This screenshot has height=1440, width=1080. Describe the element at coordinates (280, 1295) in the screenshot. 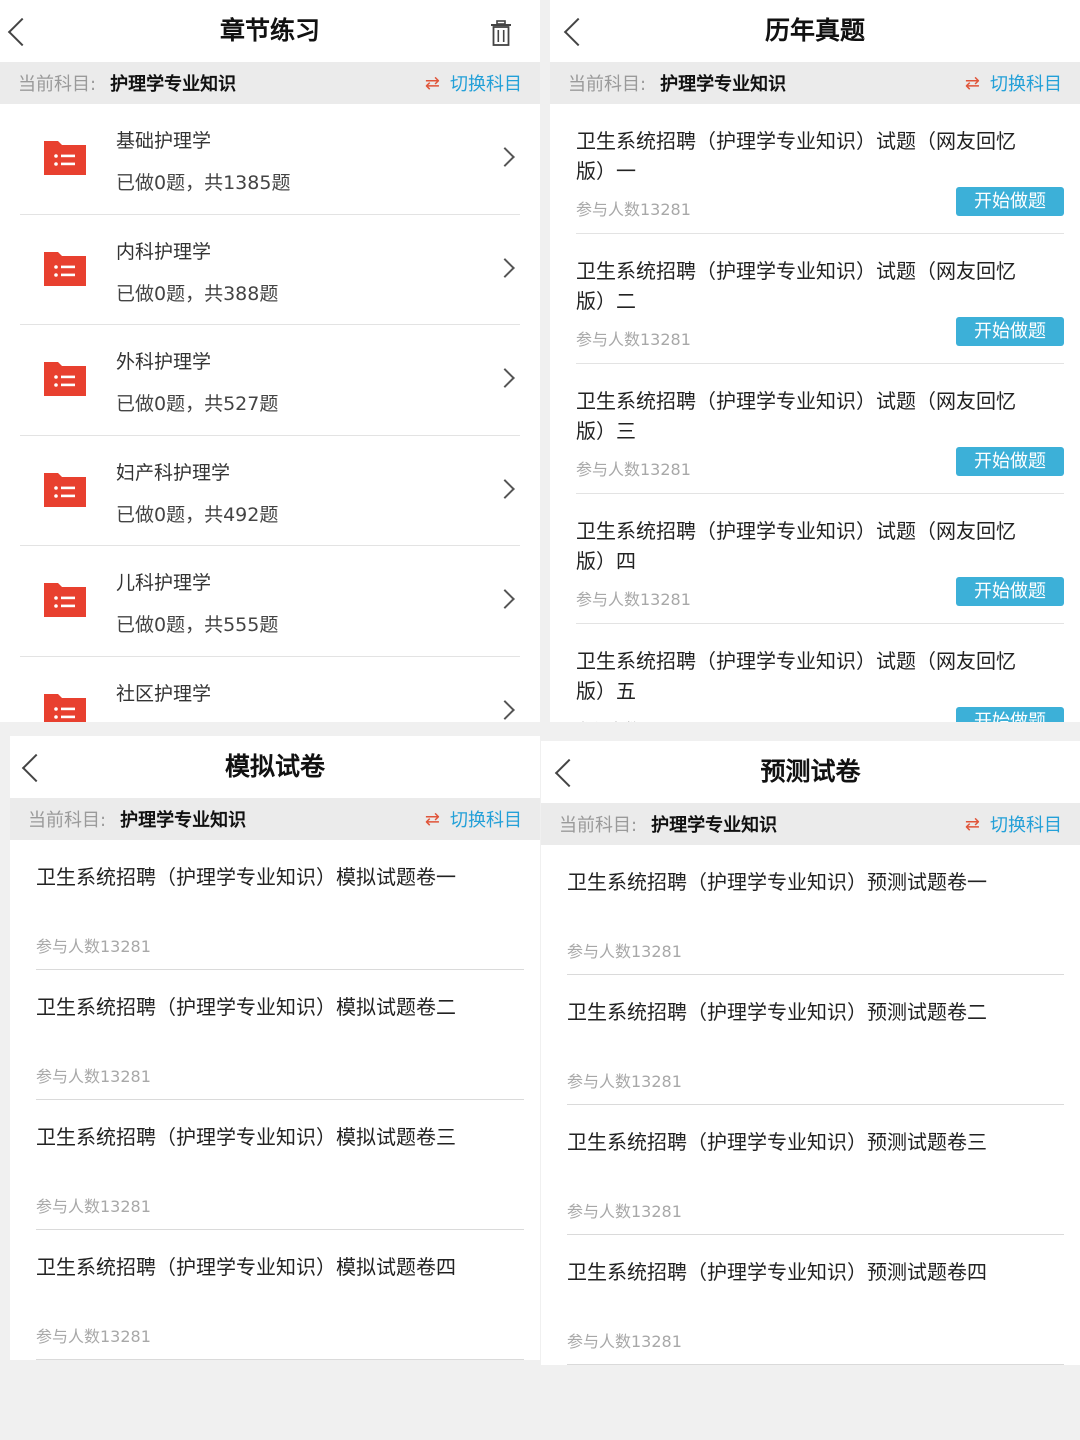

I see `list-item: 卫生系统招聘（护理学专业知识）模拟试题卷四 参与人数13281` at that location.